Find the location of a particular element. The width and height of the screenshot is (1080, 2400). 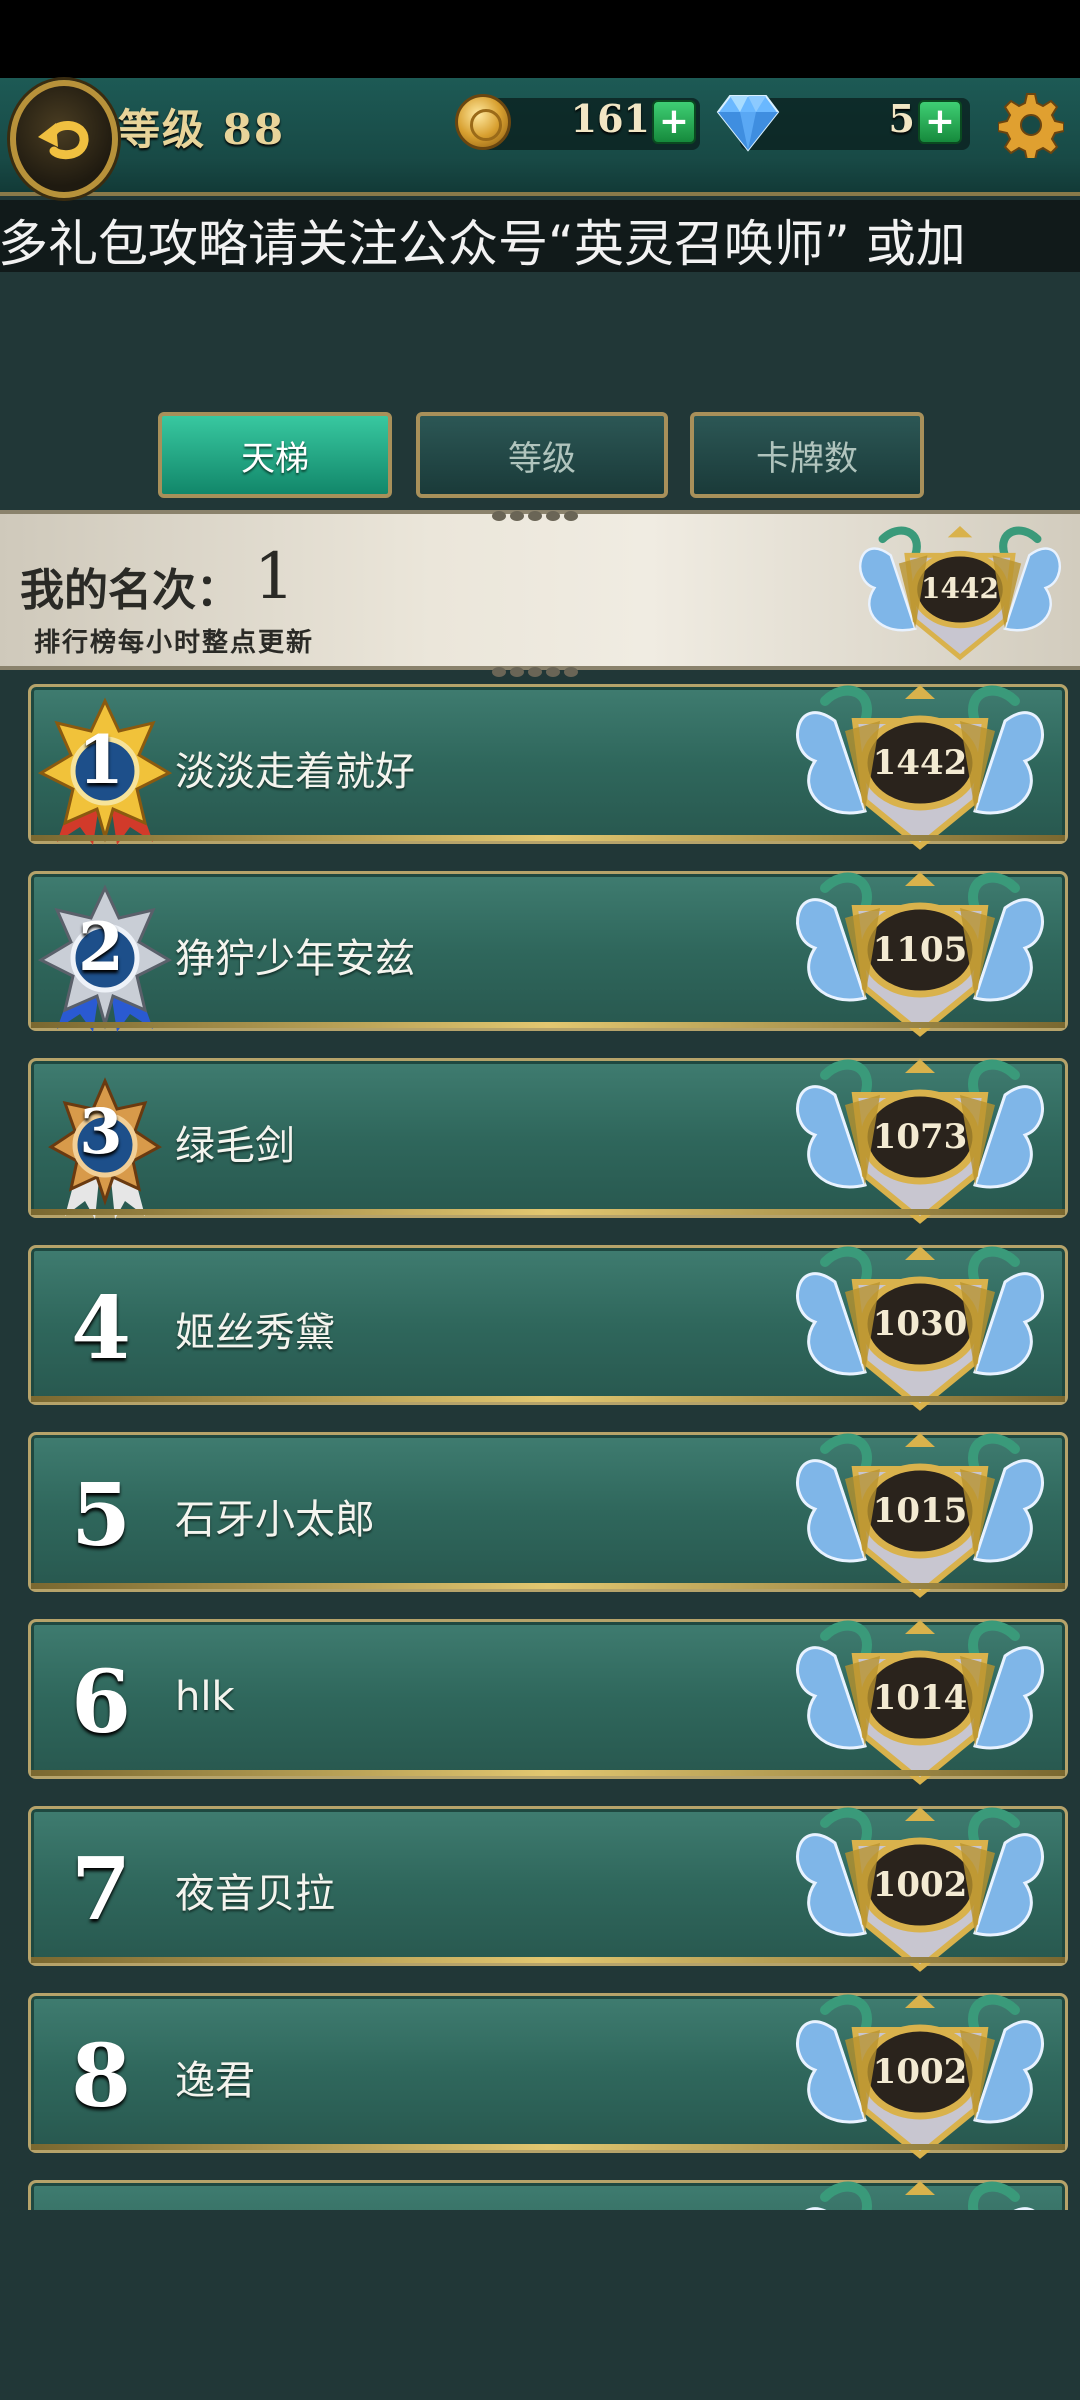

player-name: 逸君 is located at coordinates (215, 2081).